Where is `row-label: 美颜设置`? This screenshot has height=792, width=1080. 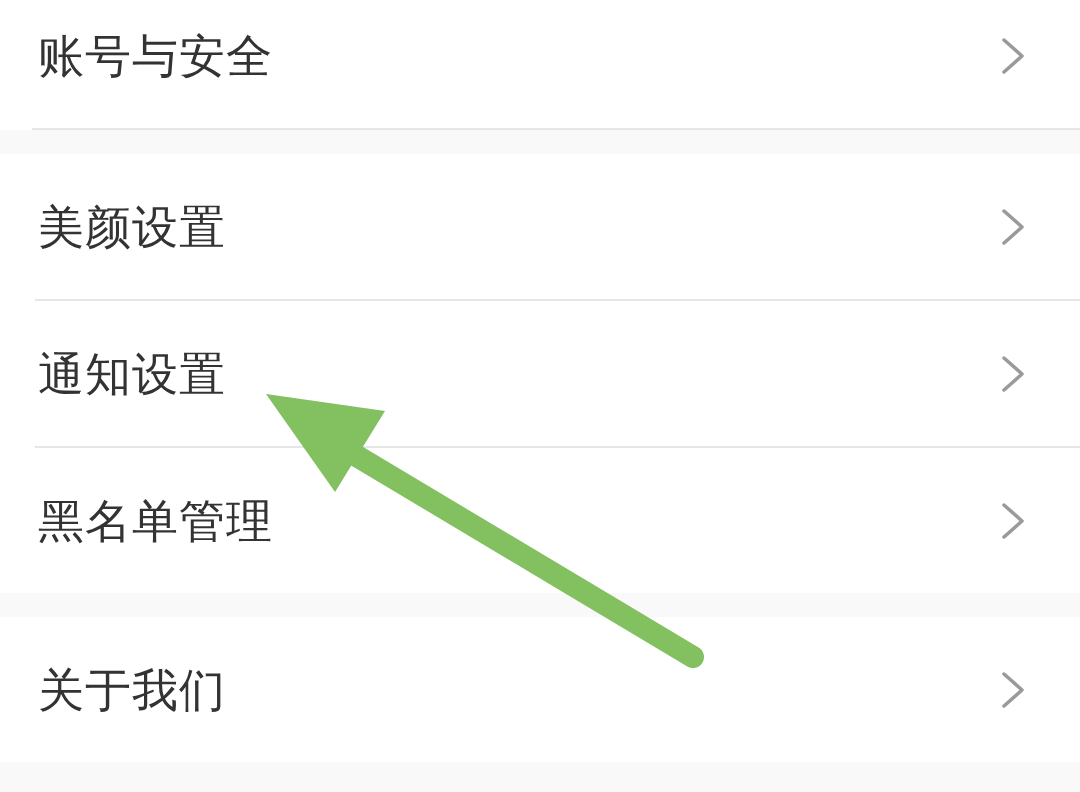
row-label: 美颜设置 is located at coordinates (132, 226).